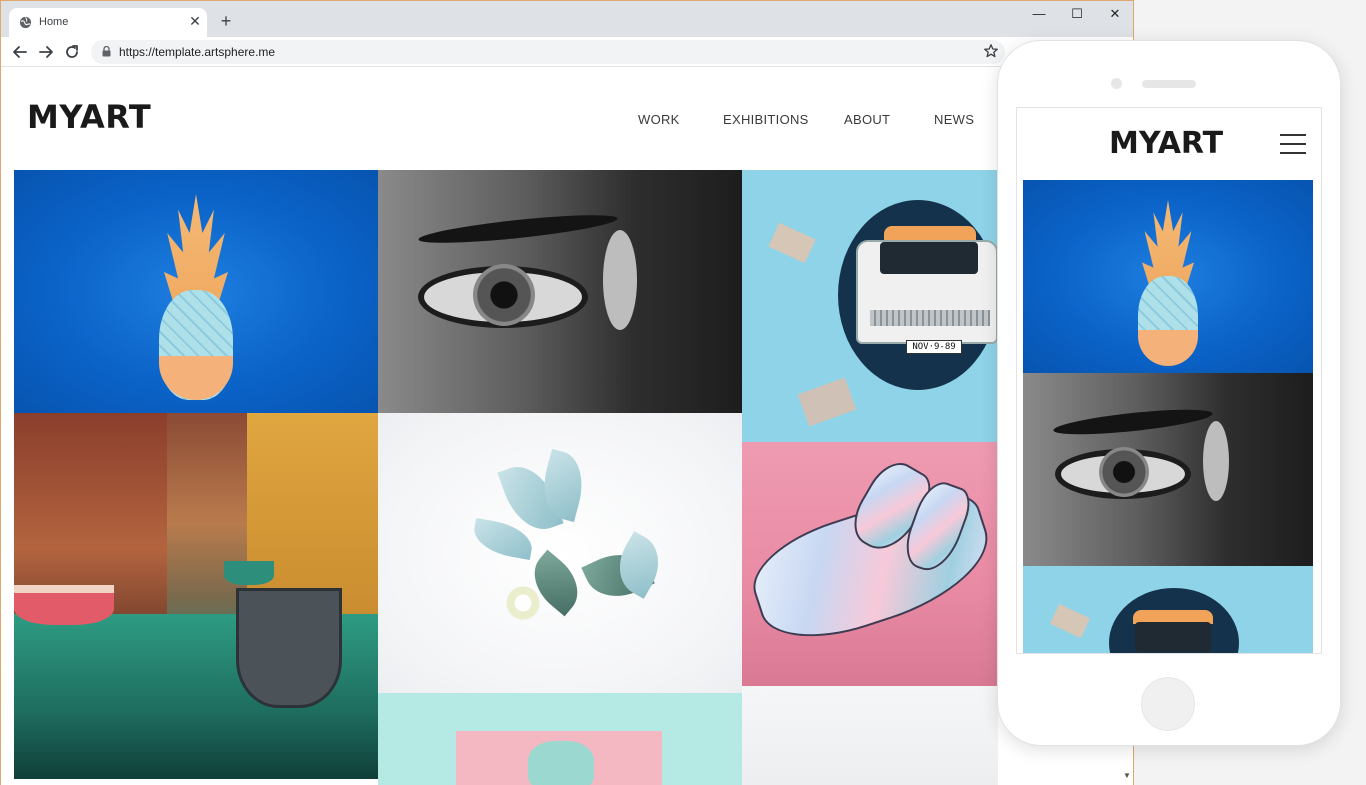 This screenshot has width=1366, height=785. I want to click on painted-hand-artwork, so click(870, 564).